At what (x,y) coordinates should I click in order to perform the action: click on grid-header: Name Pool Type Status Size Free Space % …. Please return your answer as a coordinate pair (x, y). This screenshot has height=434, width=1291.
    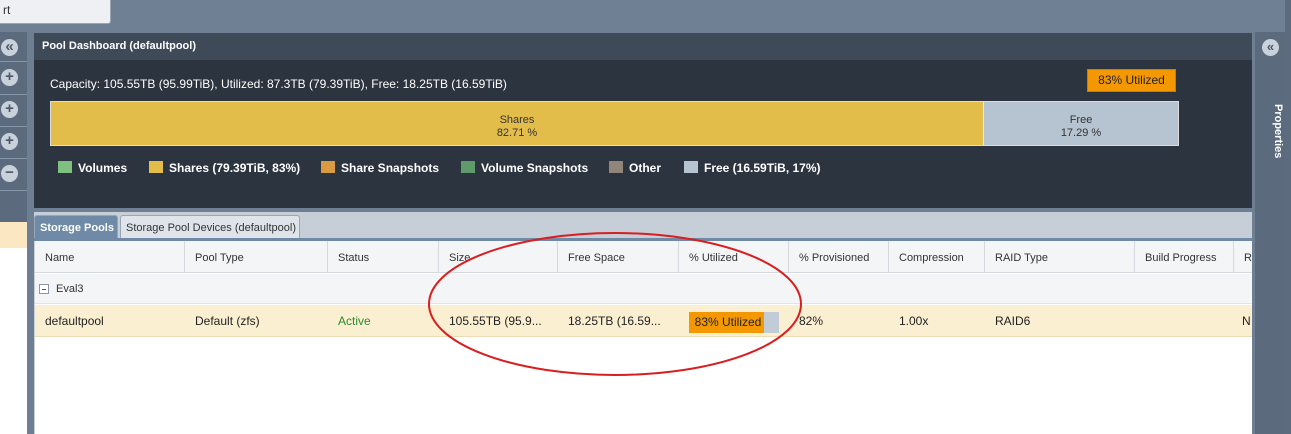
    Looking at the image, I should click on (643, 257).